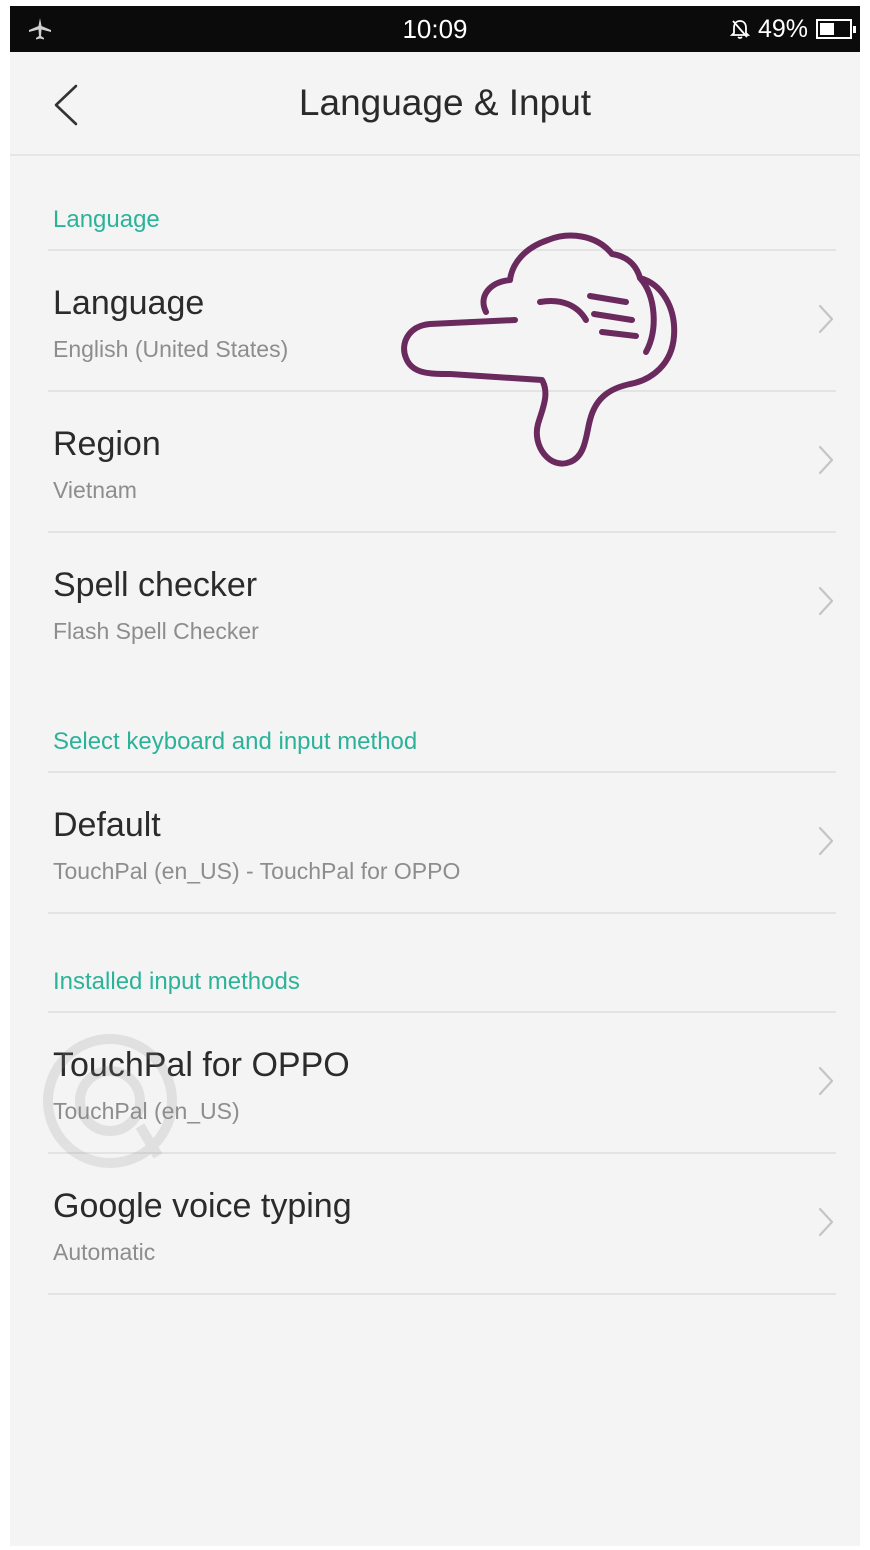  Describe the element at coordinates (201, 1065) in the screenshot. I see `settings-item-label: TouchPal for OPPO` at that location.